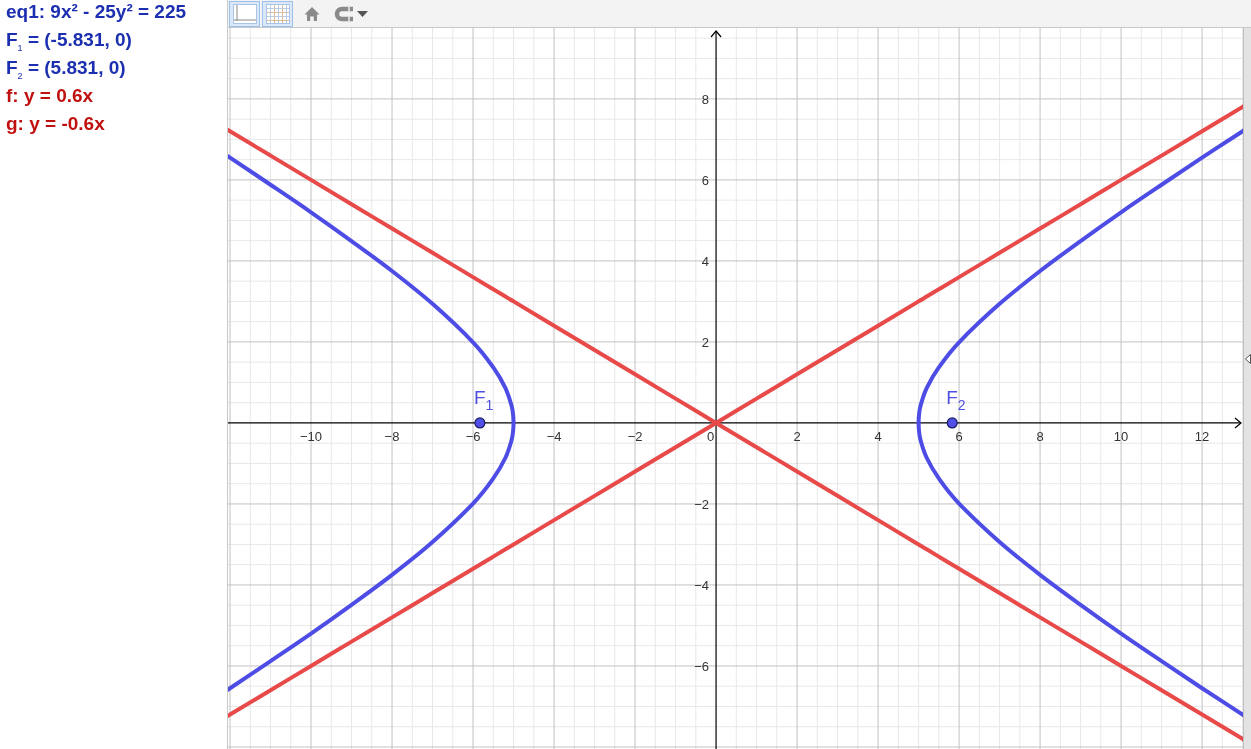  I want to click on point-label: F$_{1}$, so click(483, 397).